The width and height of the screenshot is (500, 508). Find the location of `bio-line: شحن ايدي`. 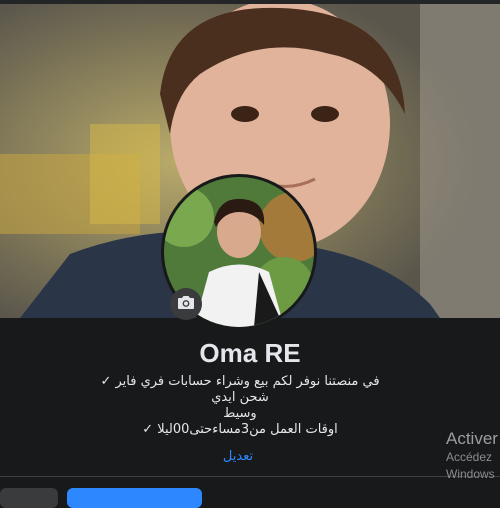

bio-line: شحن ايدي is located at coordinates (240, 397).